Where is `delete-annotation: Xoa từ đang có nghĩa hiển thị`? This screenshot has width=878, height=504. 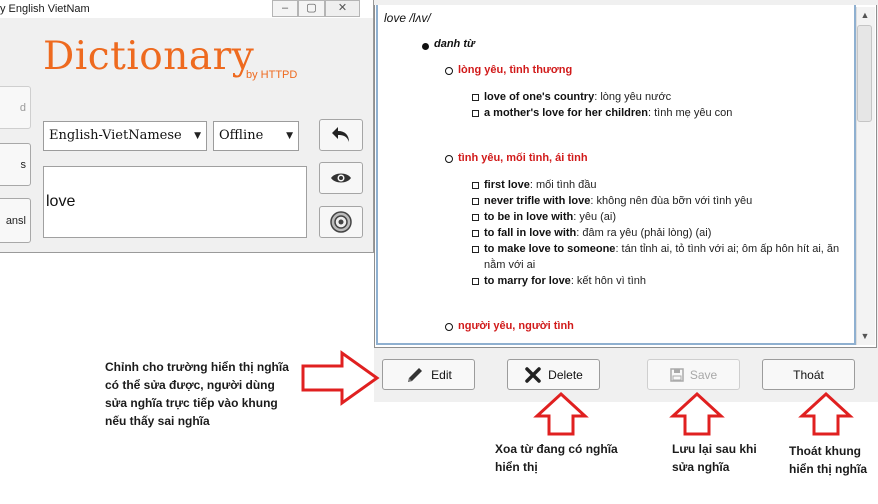 delete-annotation: Xoa từ đang có nghĩa hiển thị is located at coordinates (556, 458).